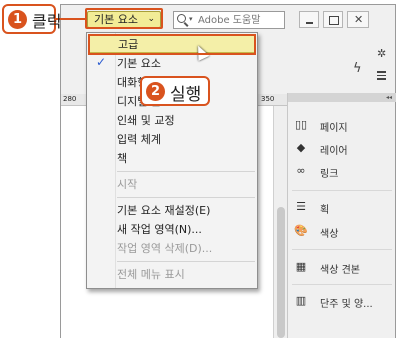 This screenshot has height=341, width=401. What do you see at coordinates (191, 19) in the screenshot?
I see `search-options-caret-icon: ▾` at bounding box center [191, 19].